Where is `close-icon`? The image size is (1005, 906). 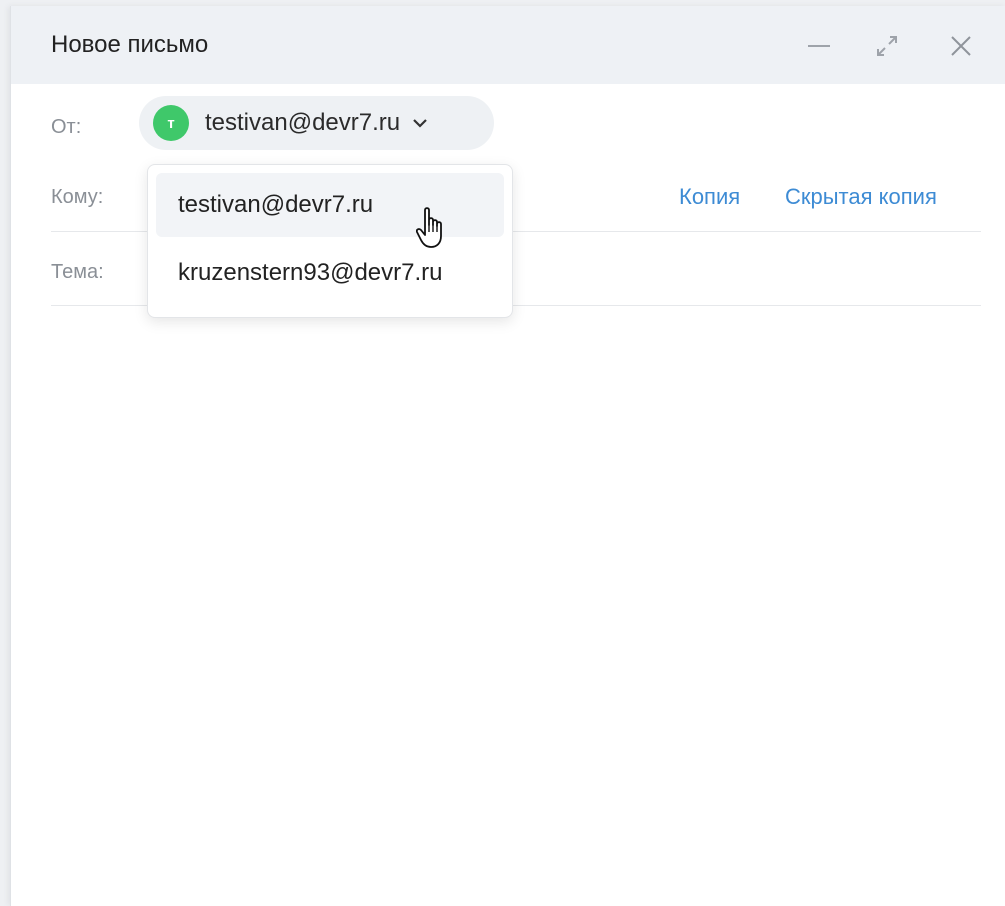 close-icon is located at coordinates (961, 46).